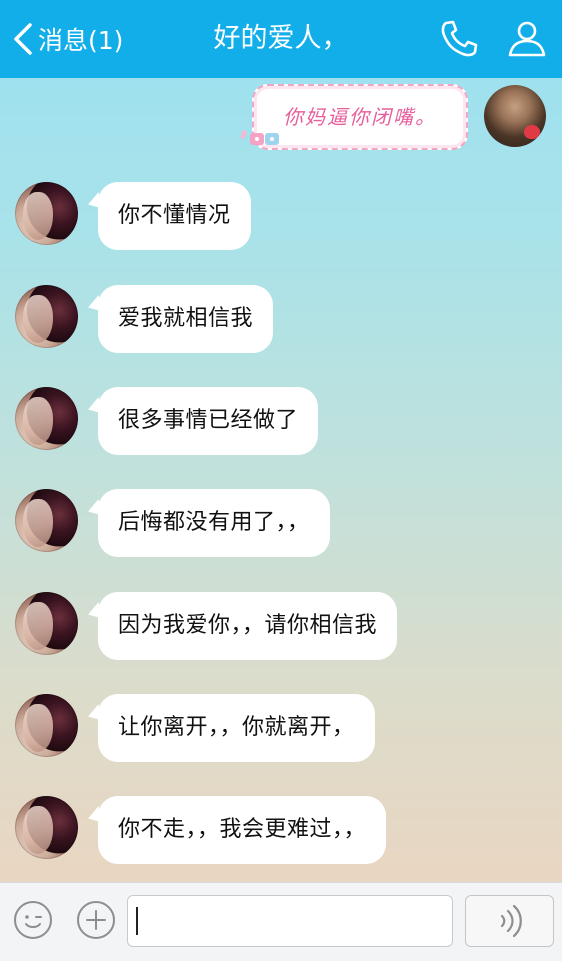 The height and width of the screenshot is (961, 562). I want to click on message-bubble: 很多事情已经做了, so click(208, 421).